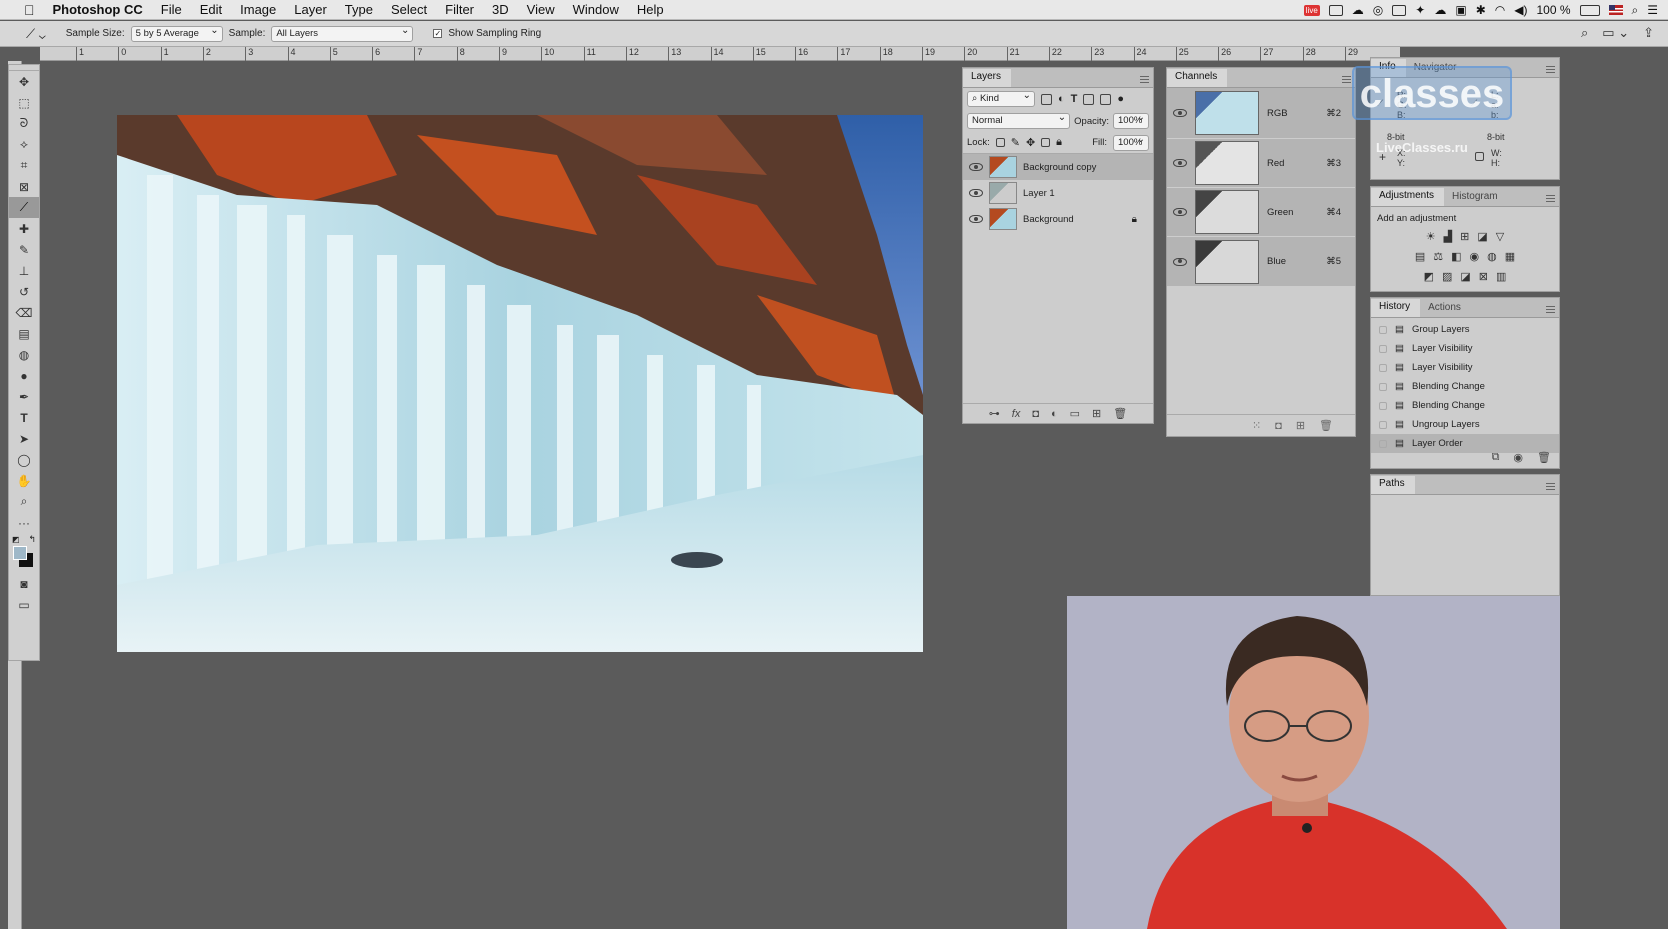 The image size is (1668, 929). What do you see at coordinates (24, 165) in the screenshot?
I see `crop-tool-icon: ⌗` at bounding box center [24, 165].